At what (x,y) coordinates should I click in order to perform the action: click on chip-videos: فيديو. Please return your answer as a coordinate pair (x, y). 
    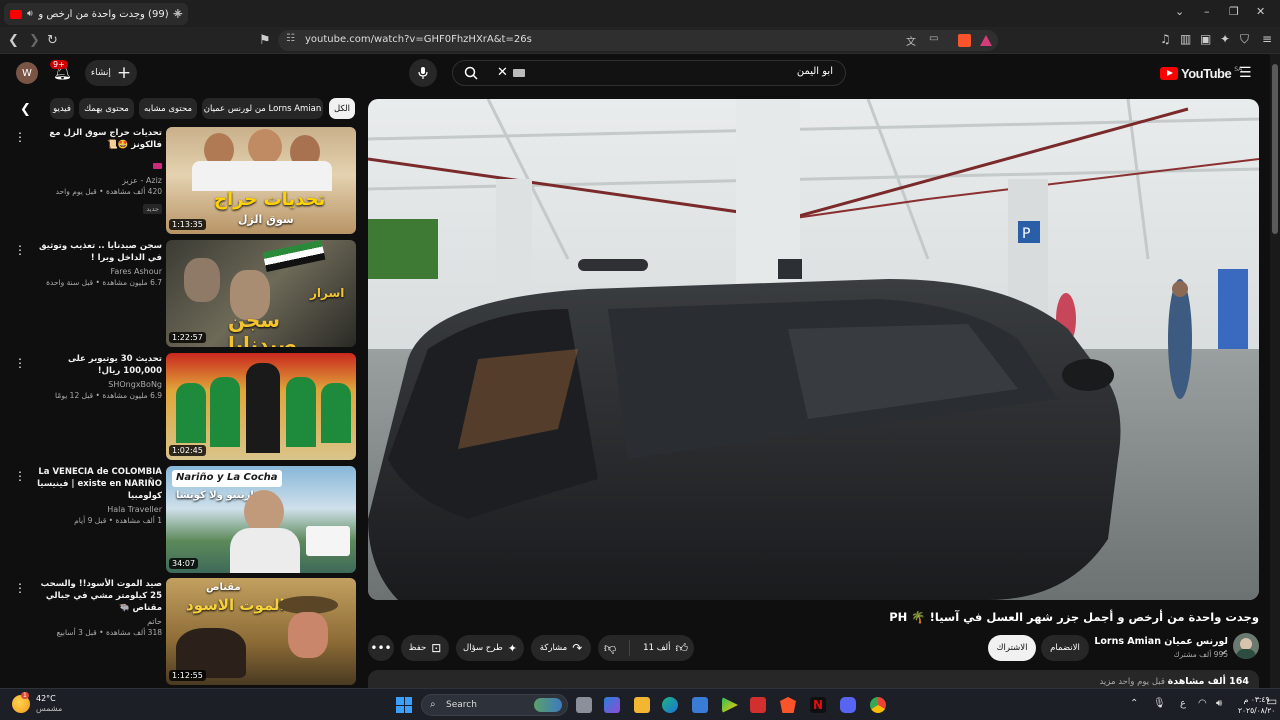
    Looking at the image, I should click on (62, 108).